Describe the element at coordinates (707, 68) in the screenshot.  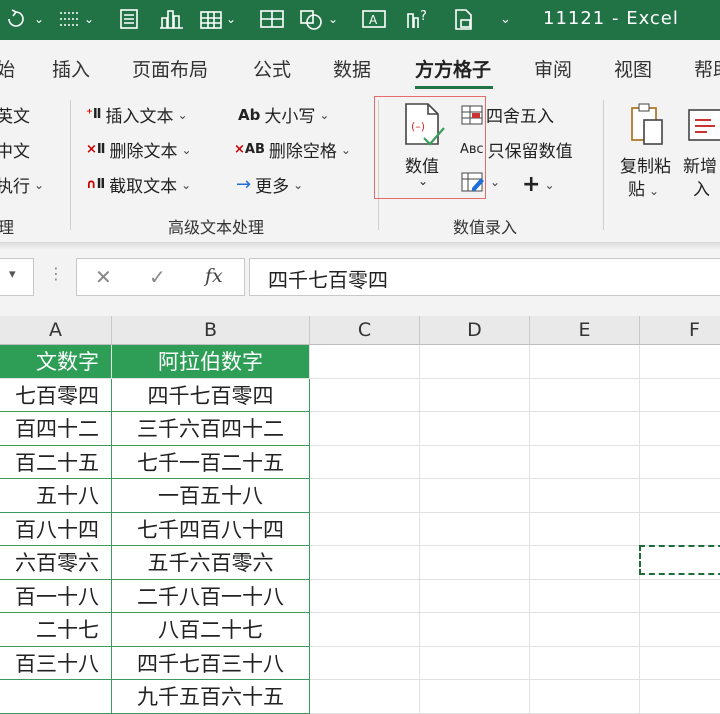
I see `tab-help: 帮助` at that location.